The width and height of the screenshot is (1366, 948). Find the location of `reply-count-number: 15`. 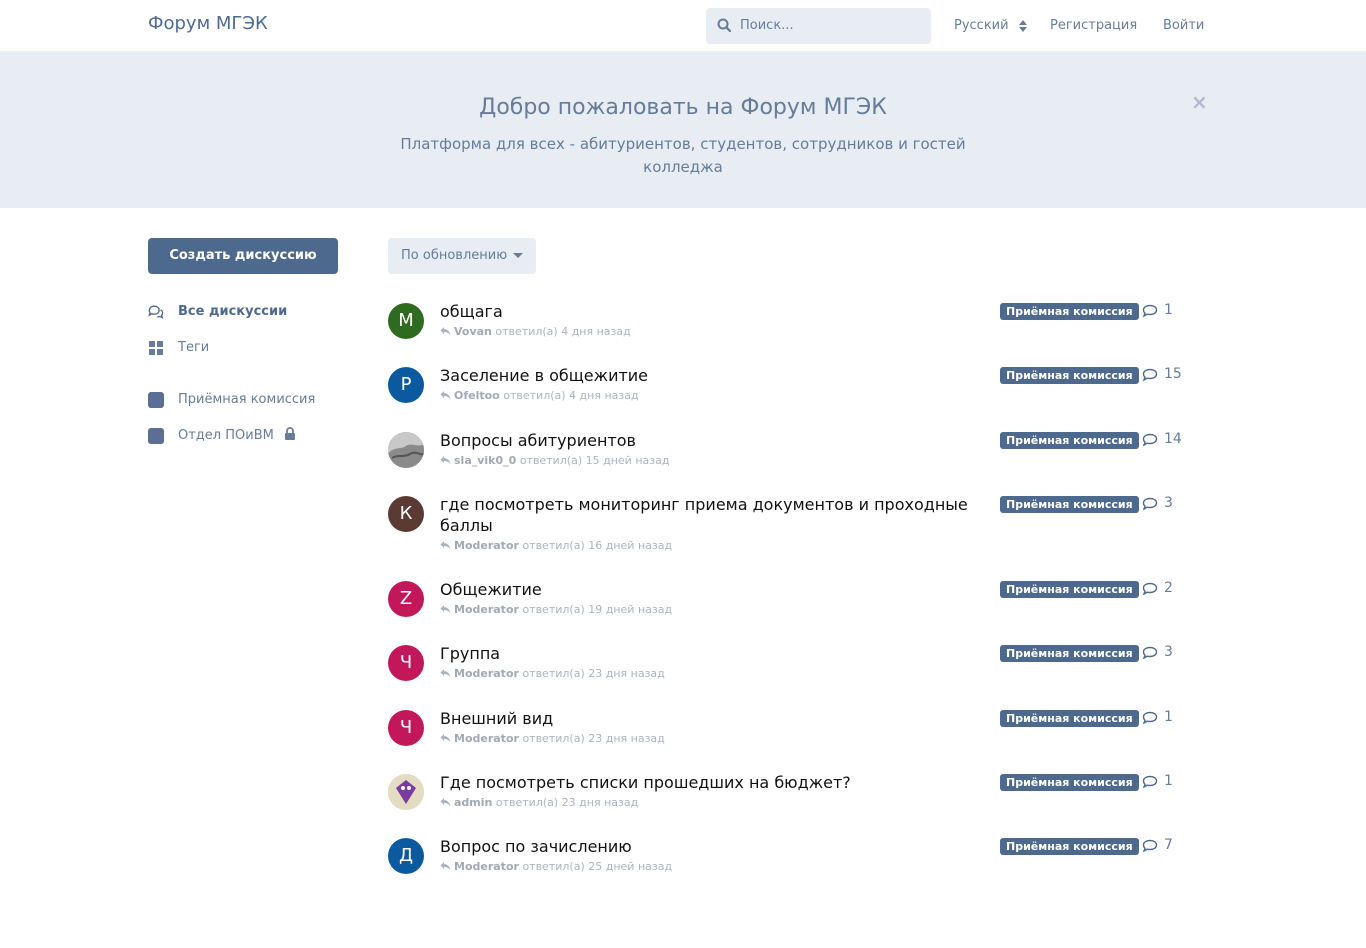

reply-count-number: 15 is located at coordinates (1173, 374).